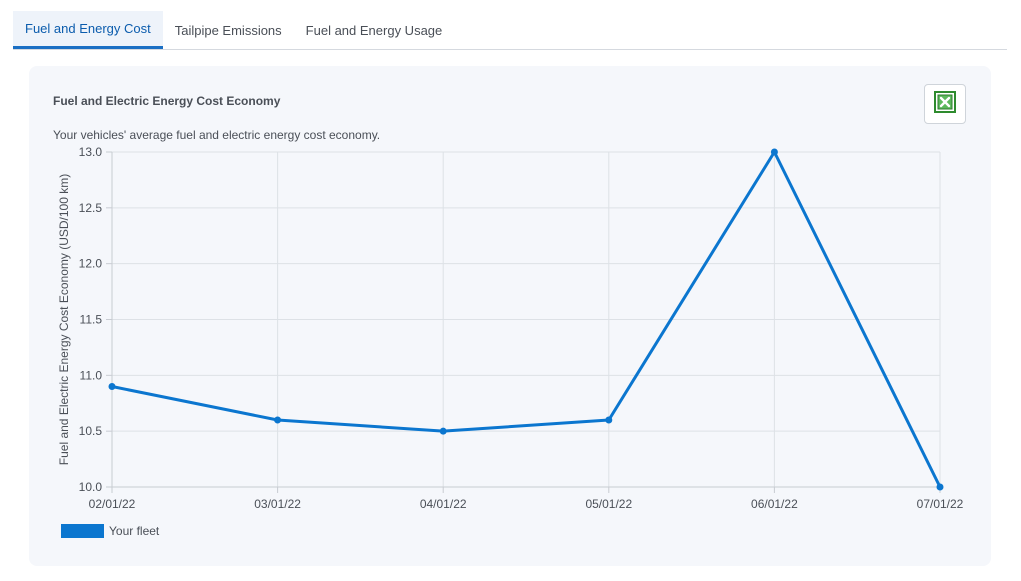 The width and height of the screenshot is (1021, 581). I want to click on y-tick-label: 11.5, so click(91, 320).